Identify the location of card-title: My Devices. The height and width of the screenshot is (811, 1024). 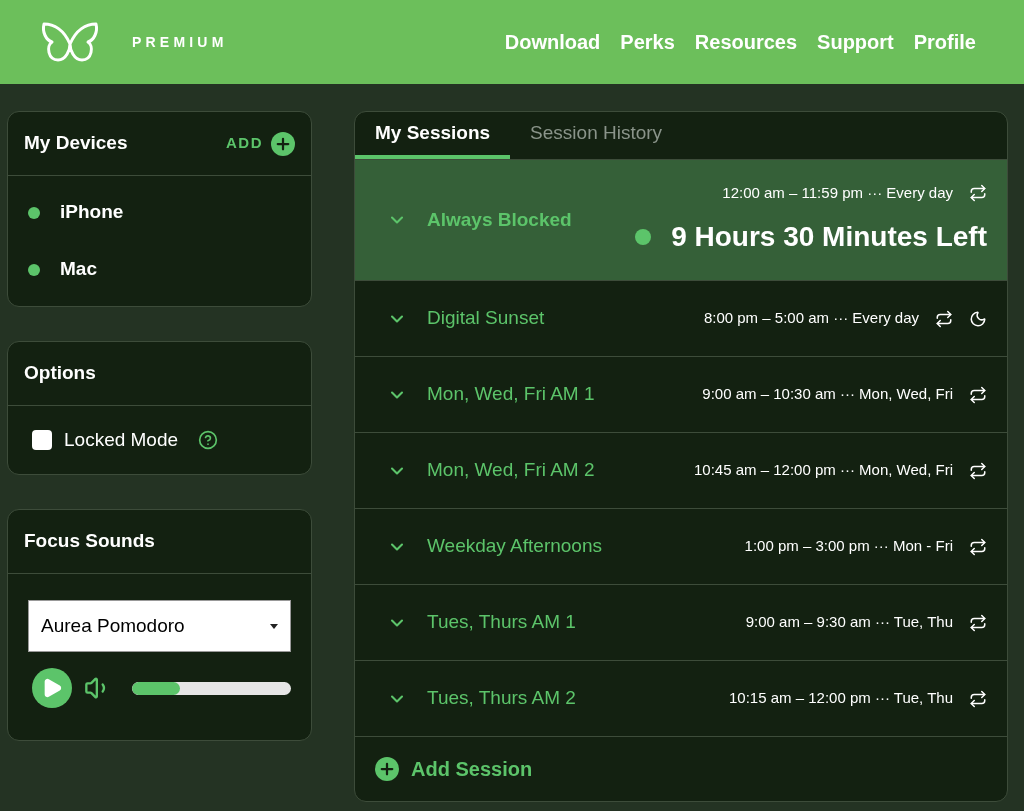
(76, 143).